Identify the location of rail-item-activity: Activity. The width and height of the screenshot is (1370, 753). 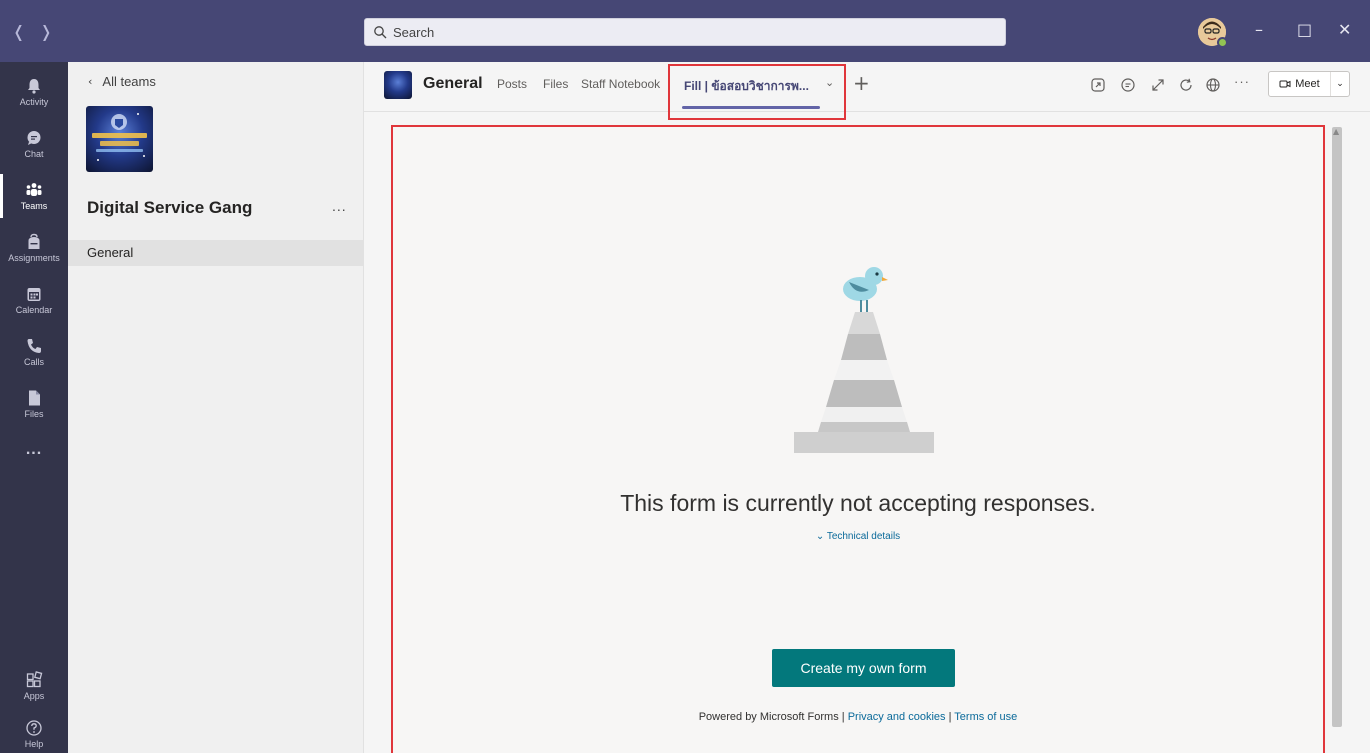
(34, 92).